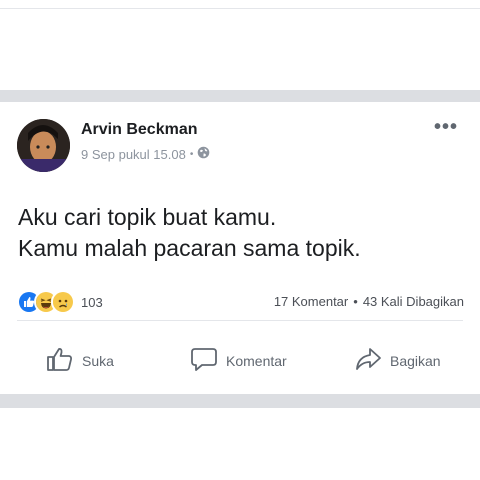  I want to click on post-text-line: Aku cari topik buat kamu., so click(147, 217).